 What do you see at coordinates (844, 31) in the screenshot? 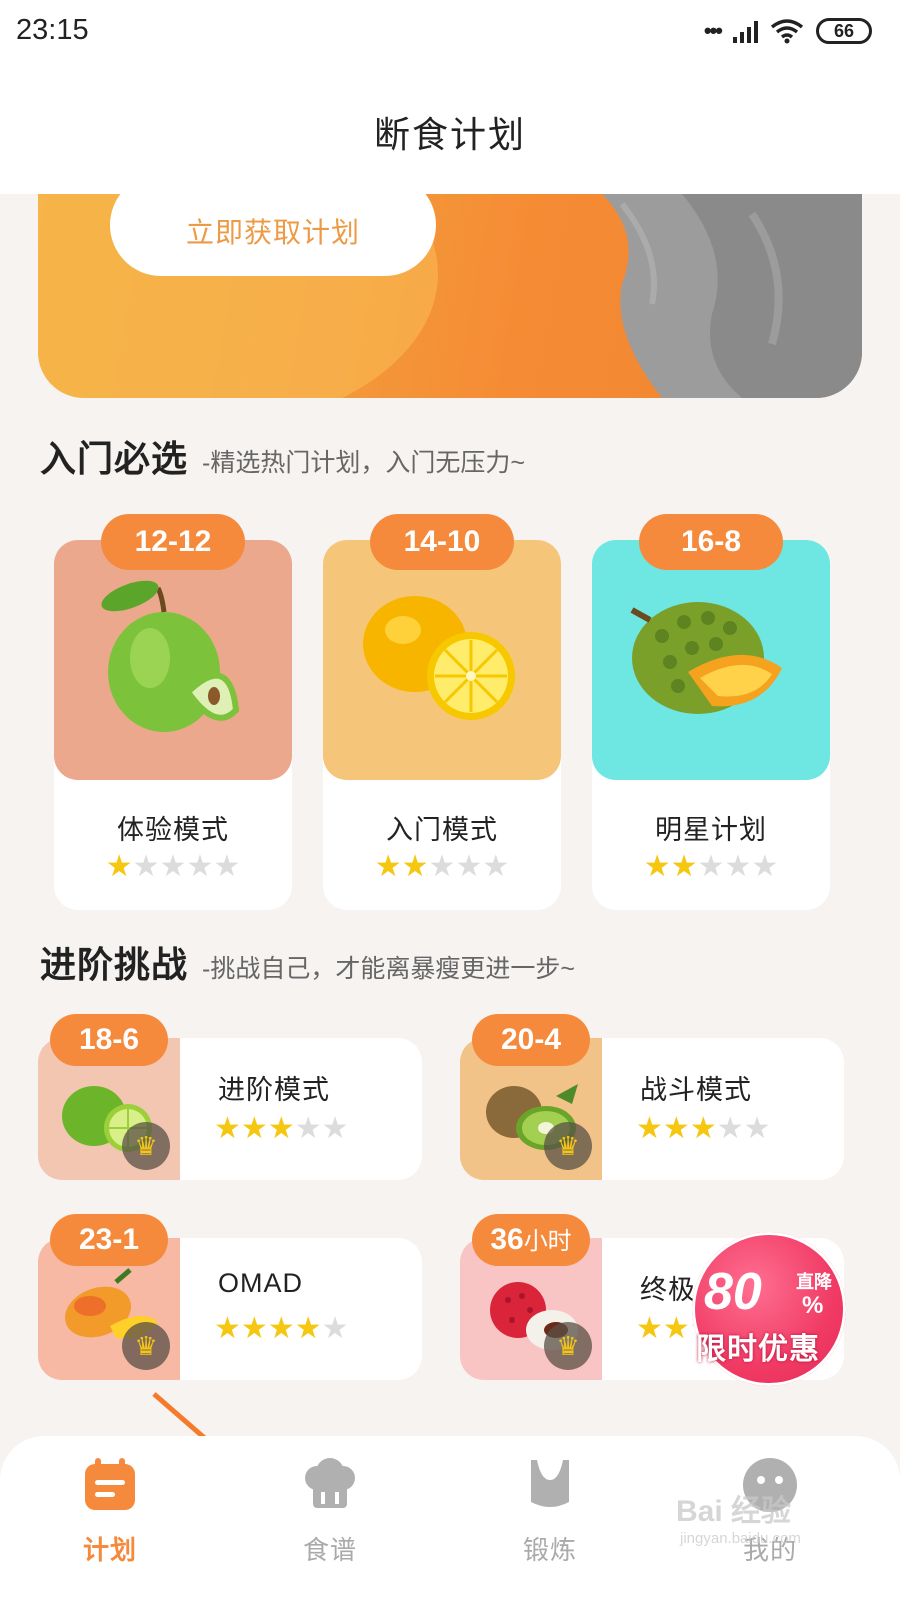
I see `battery-icon: 66` at bounding box center [844, 31].